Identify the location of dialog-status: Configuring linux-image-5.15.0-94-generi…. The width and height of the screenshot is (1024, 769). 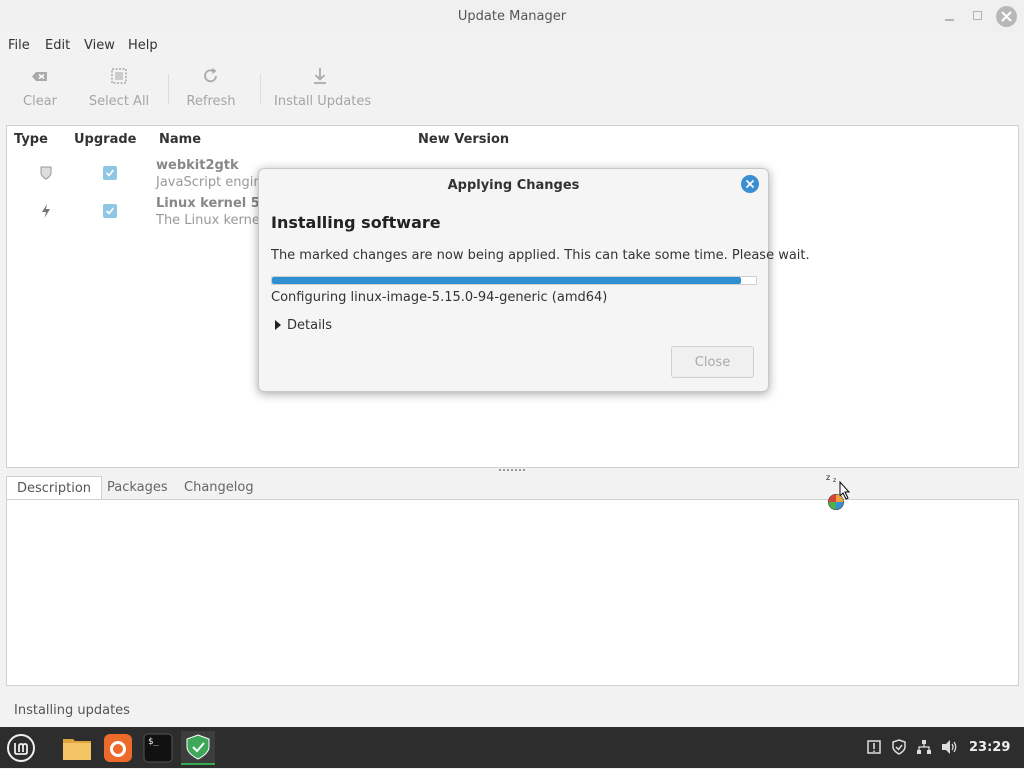
(439, 297).